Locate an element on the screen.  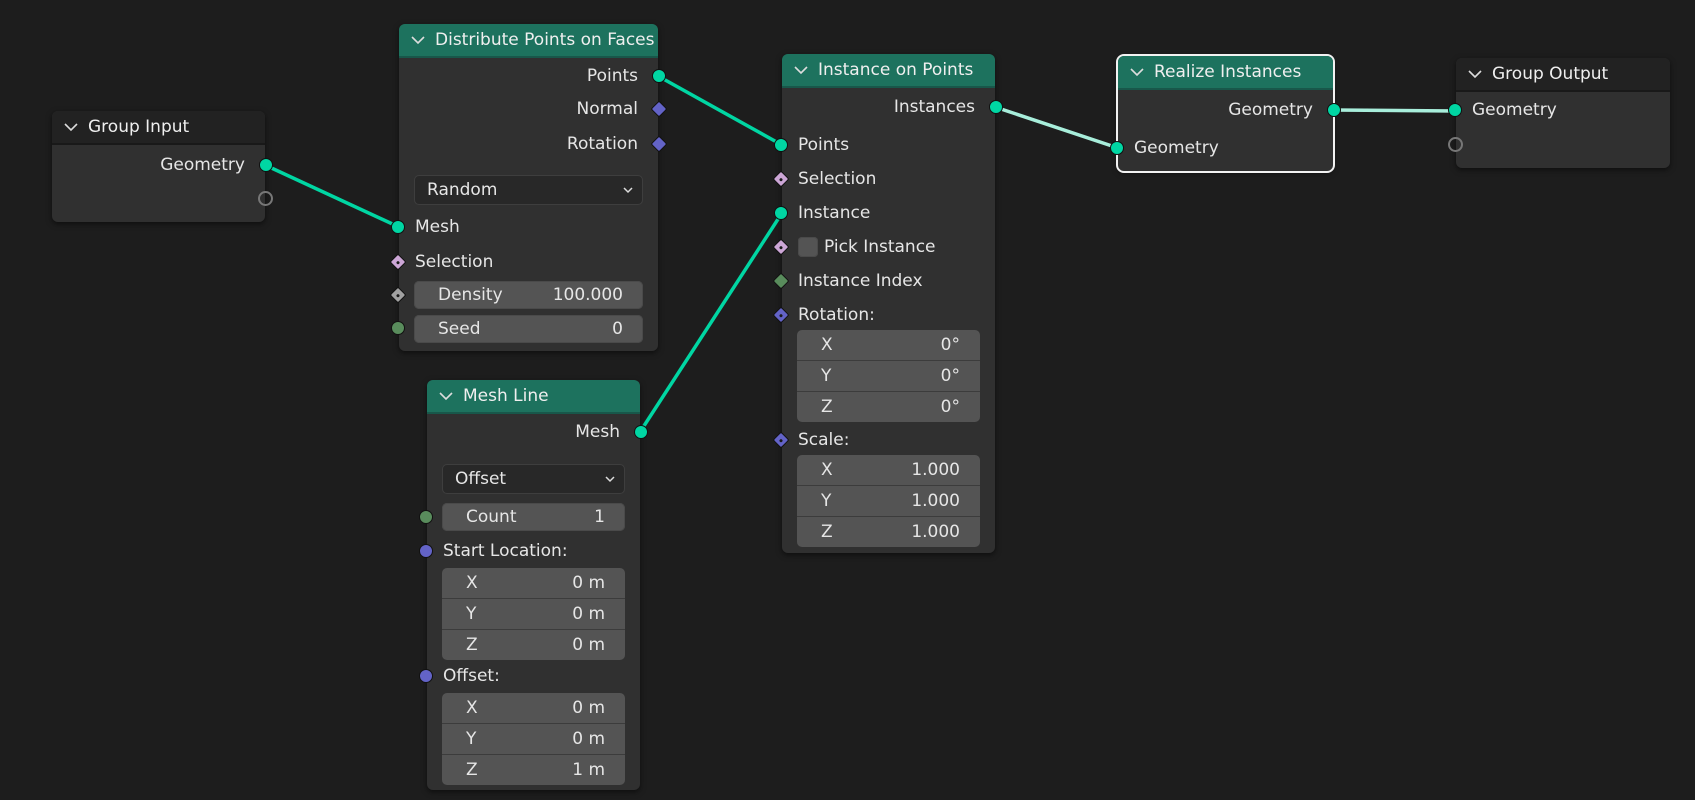
offset-y-field: Y 0 m is located at coordinates (533, 739).